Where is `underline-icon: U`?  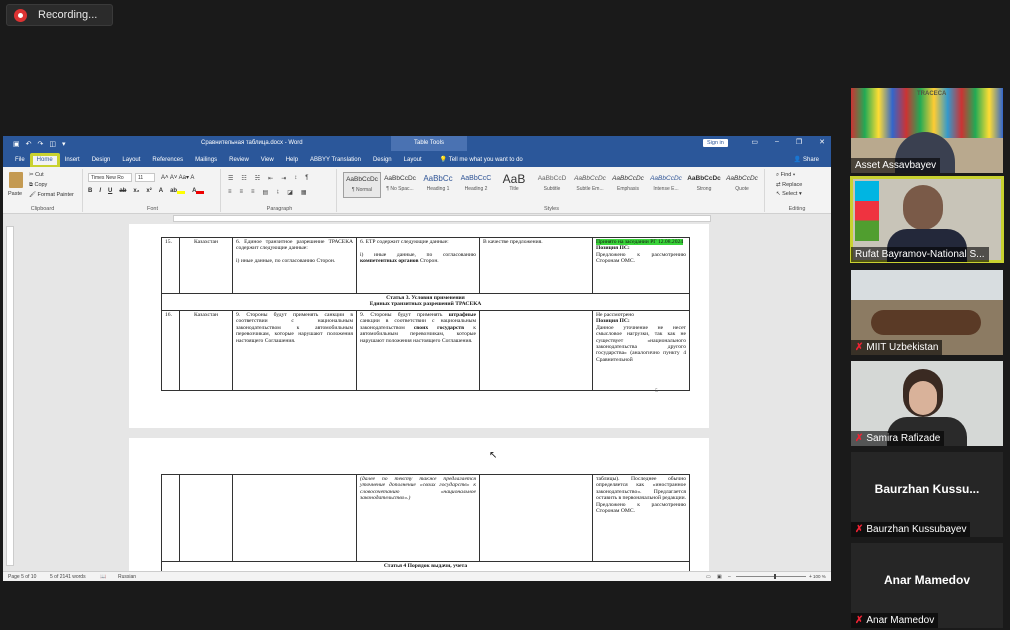
underline-icon: U is located at coordinates (110, 191).